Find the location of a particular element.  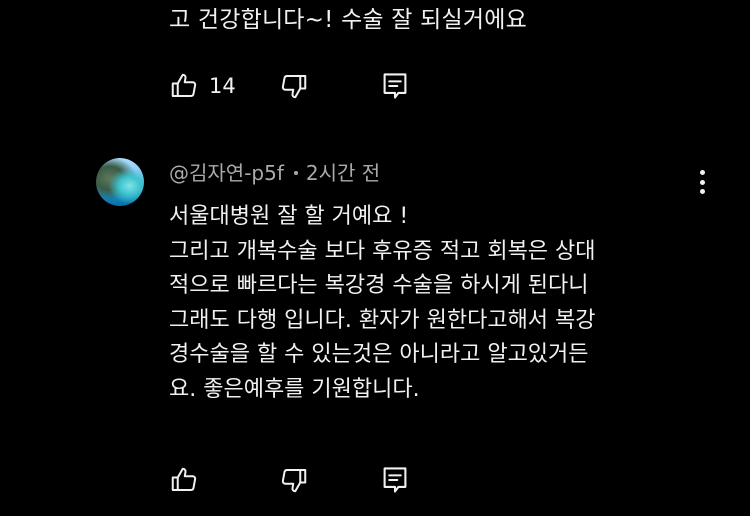

author-name: @김자연-p5f is located at coordinates (226, 173).